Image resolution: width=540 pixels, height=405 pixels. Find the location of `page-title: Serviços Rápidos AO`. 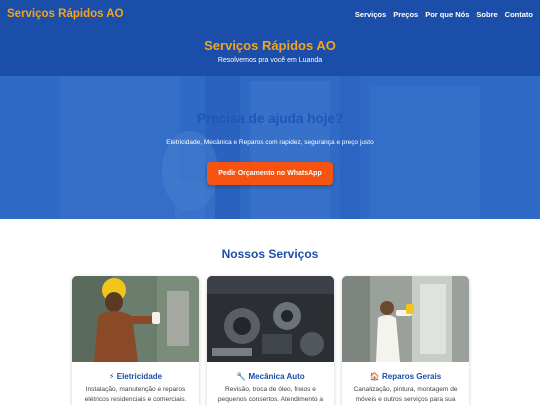

page-title: Serviços Rápidos AO is located at coordinates (270, 45).